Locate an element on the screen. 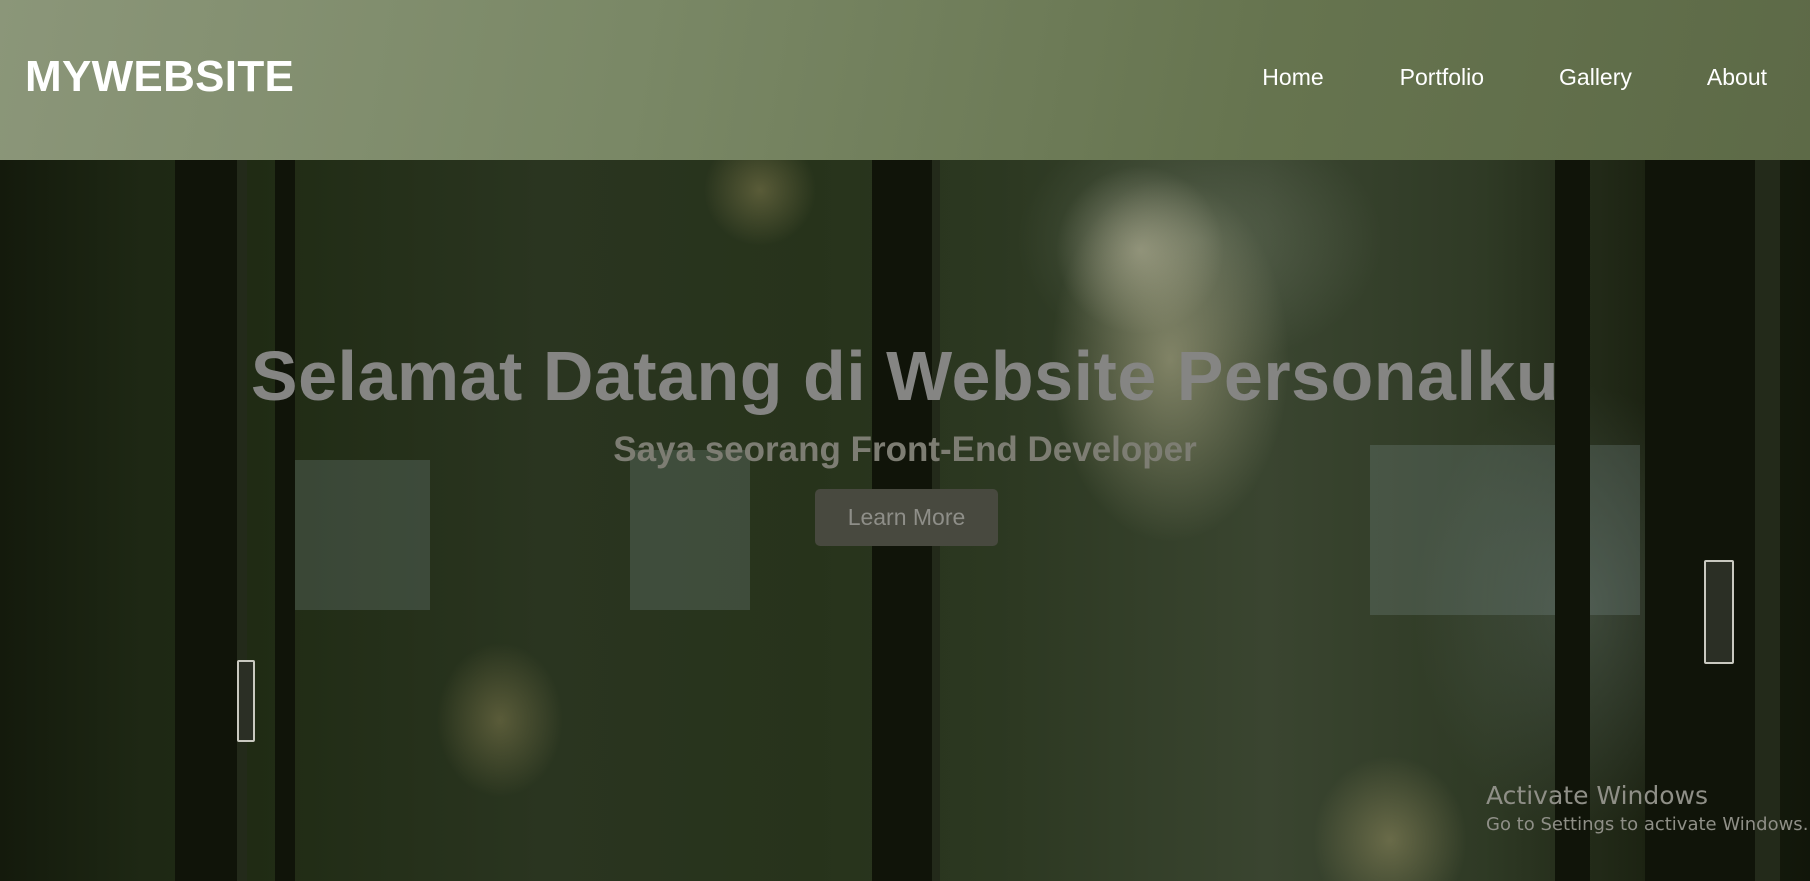 Image resolution: width=1810 pixels, height=881 pixels. hero-subtitle: Saya seorang Front-End Developer is located at coordinates (905, 449).